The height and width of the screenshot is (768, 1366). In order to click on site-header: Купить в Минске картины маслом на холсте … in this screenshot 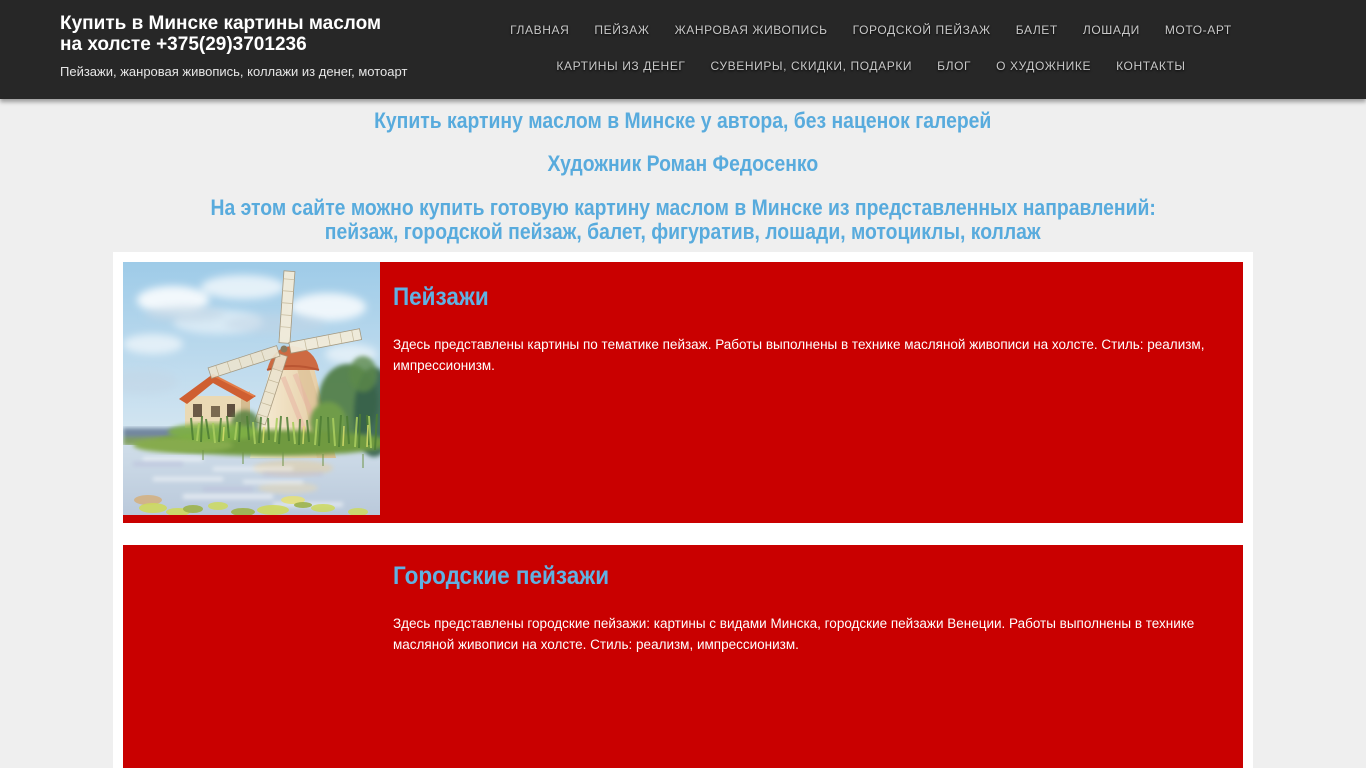, I will do `click(683, 49)`.